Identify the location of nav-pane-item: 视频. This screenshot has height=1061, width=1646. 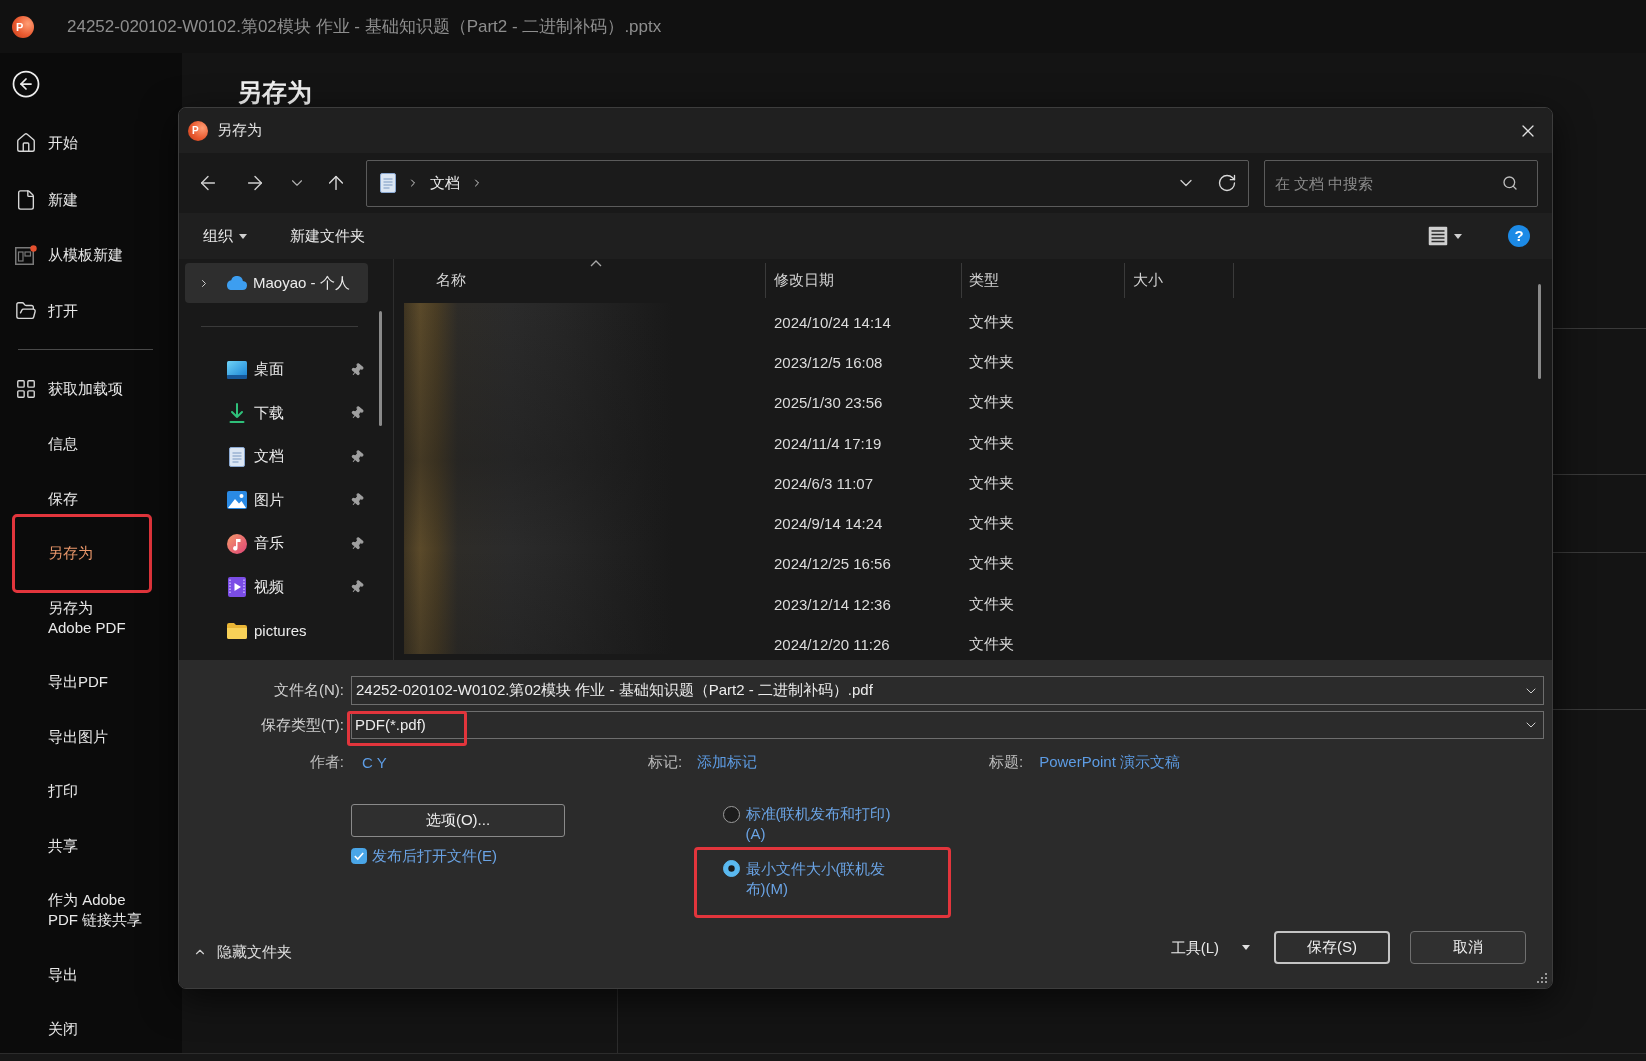
(275, 587).